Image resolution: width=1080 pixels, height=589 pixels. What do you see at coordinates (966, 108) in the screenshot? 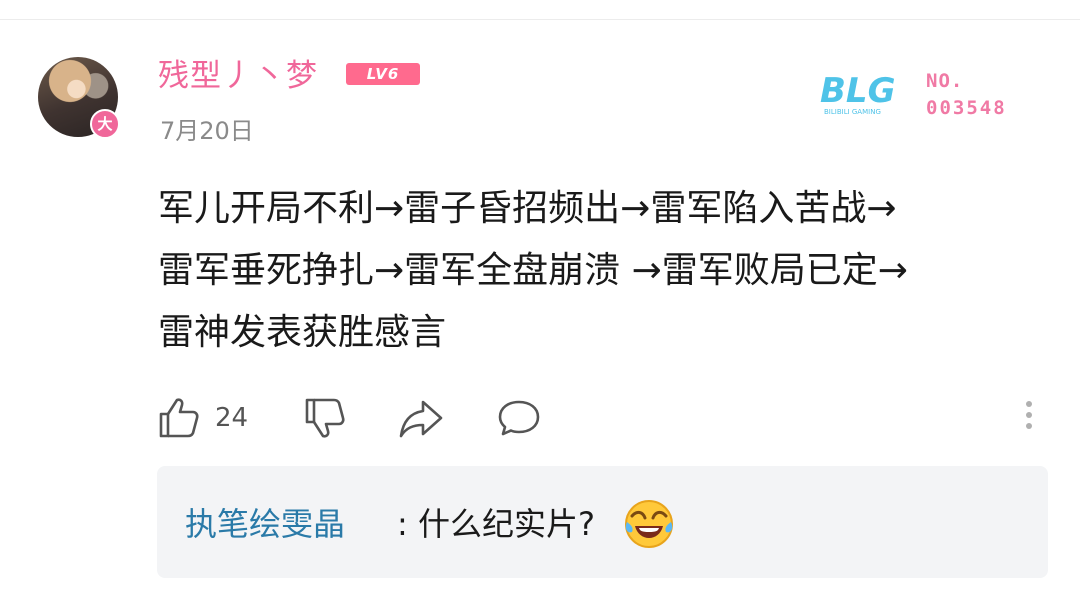
I see `fan-number-value: 003548` at bounding box center [966, 108].